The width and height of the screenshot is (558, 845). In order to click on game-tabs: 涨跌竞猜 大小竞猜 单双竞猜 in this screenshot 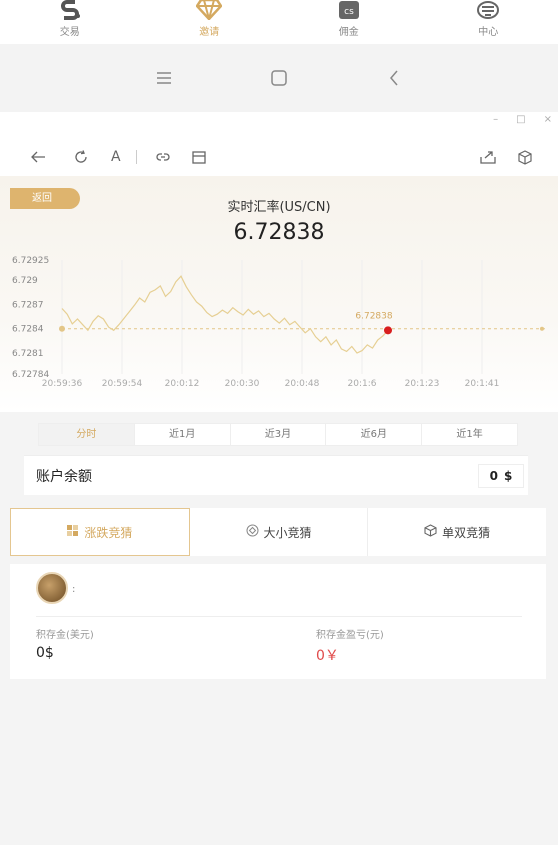, I will do `click(278, 532)`.